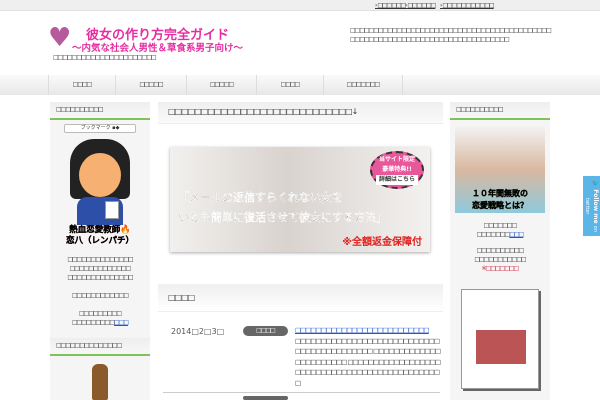 The height and width of the screenshot is (400, 600). I want to click on twitter-follow-tab: 🐦 Follow me on twitter, so click(591, 206).